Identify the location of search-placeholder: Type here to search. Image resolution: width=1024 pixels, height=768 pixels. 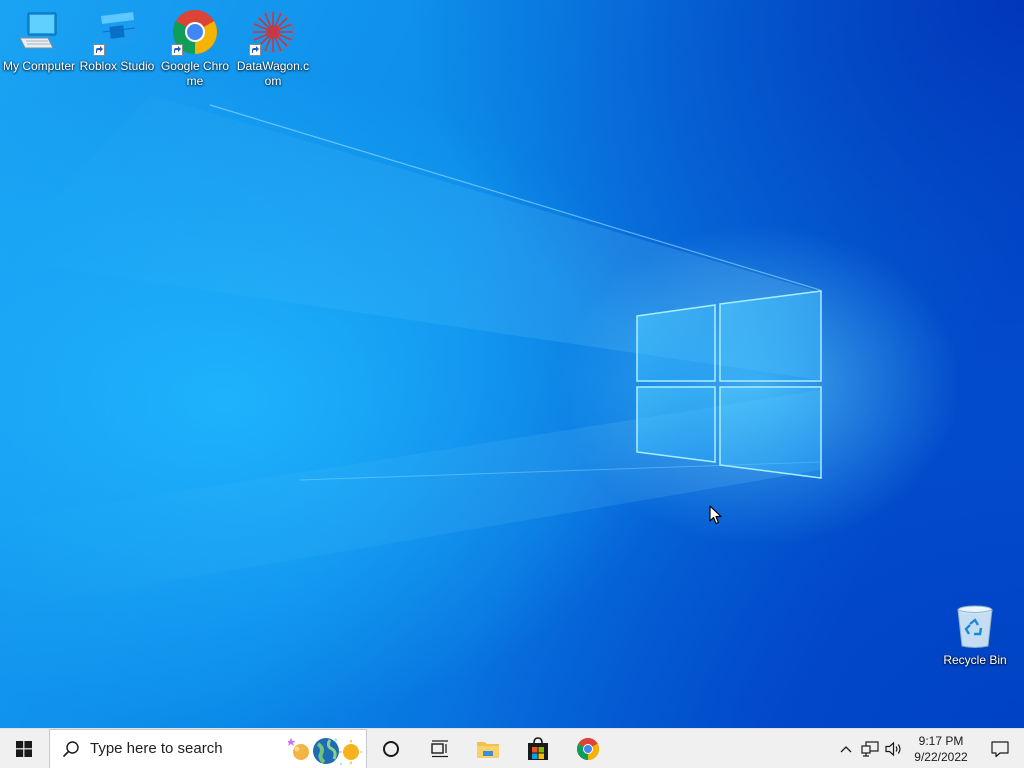
(156, 748).